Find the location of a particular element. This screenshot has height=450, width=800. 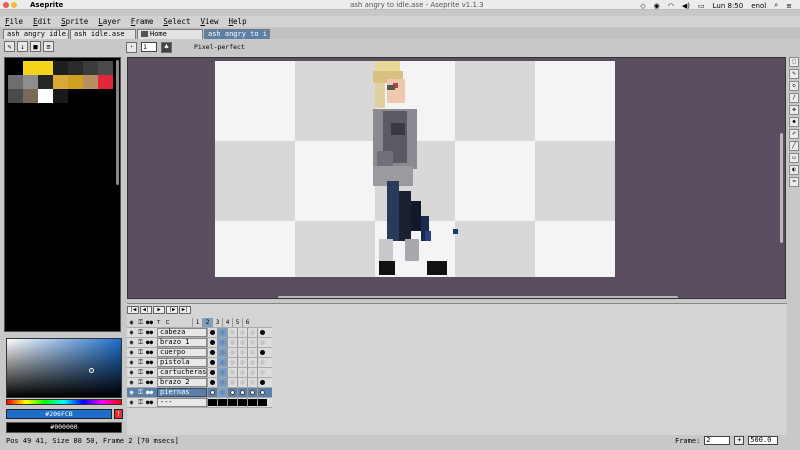

layer-row: ◉ ⚿ ●● piernas is located at coordinates (199, 393).